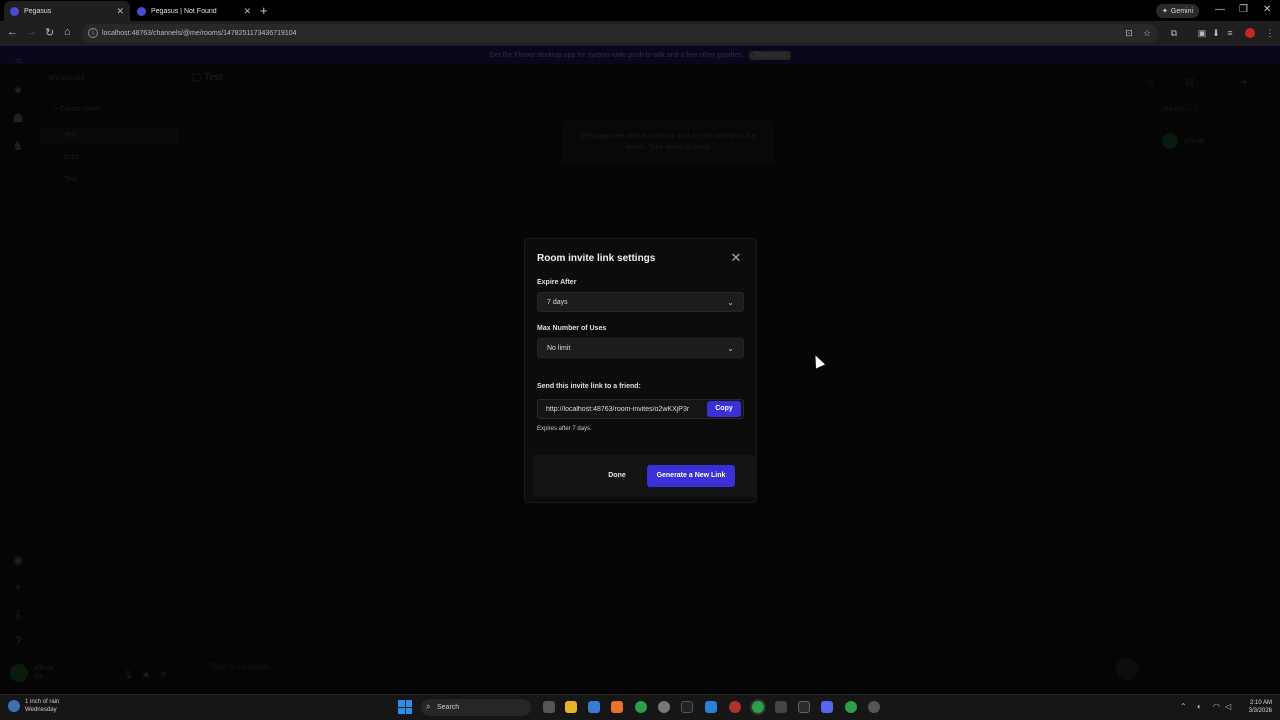  Describe the element at coordinates (559, 348) in the screenshot. I see `max-uses-value: No limit` at that location.